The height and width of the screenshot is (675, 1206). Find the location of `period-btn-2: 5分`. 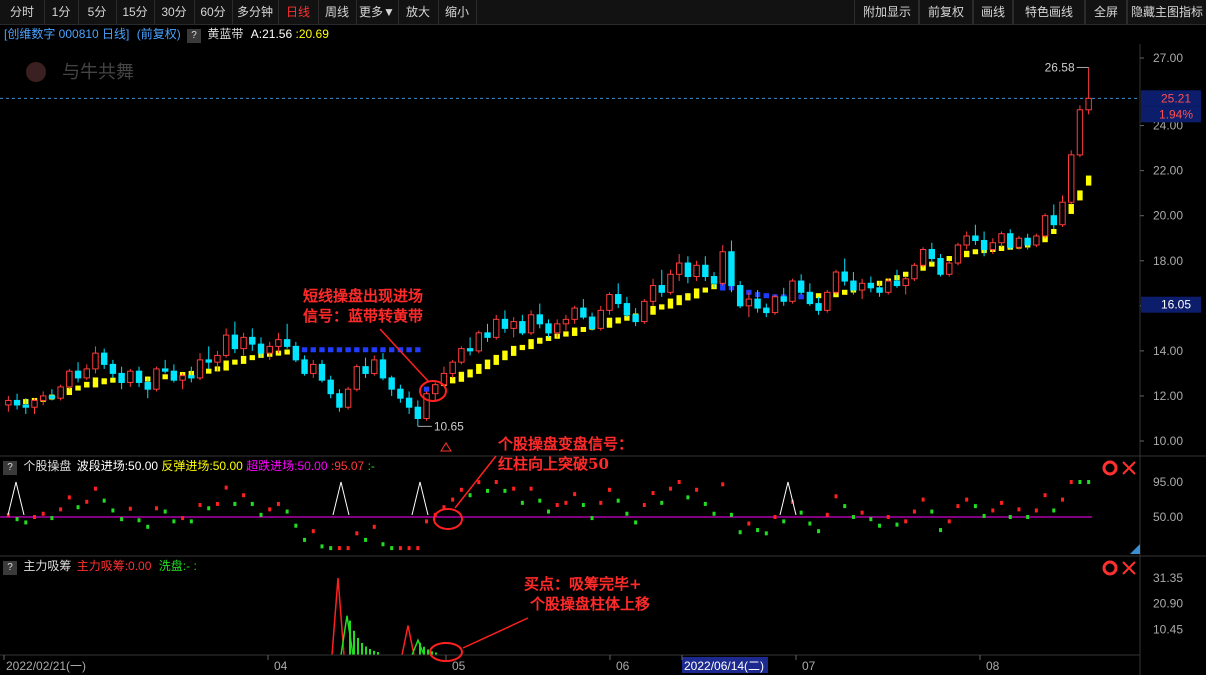

period-btn-2: 5分 is located at coordinates (97, 12).